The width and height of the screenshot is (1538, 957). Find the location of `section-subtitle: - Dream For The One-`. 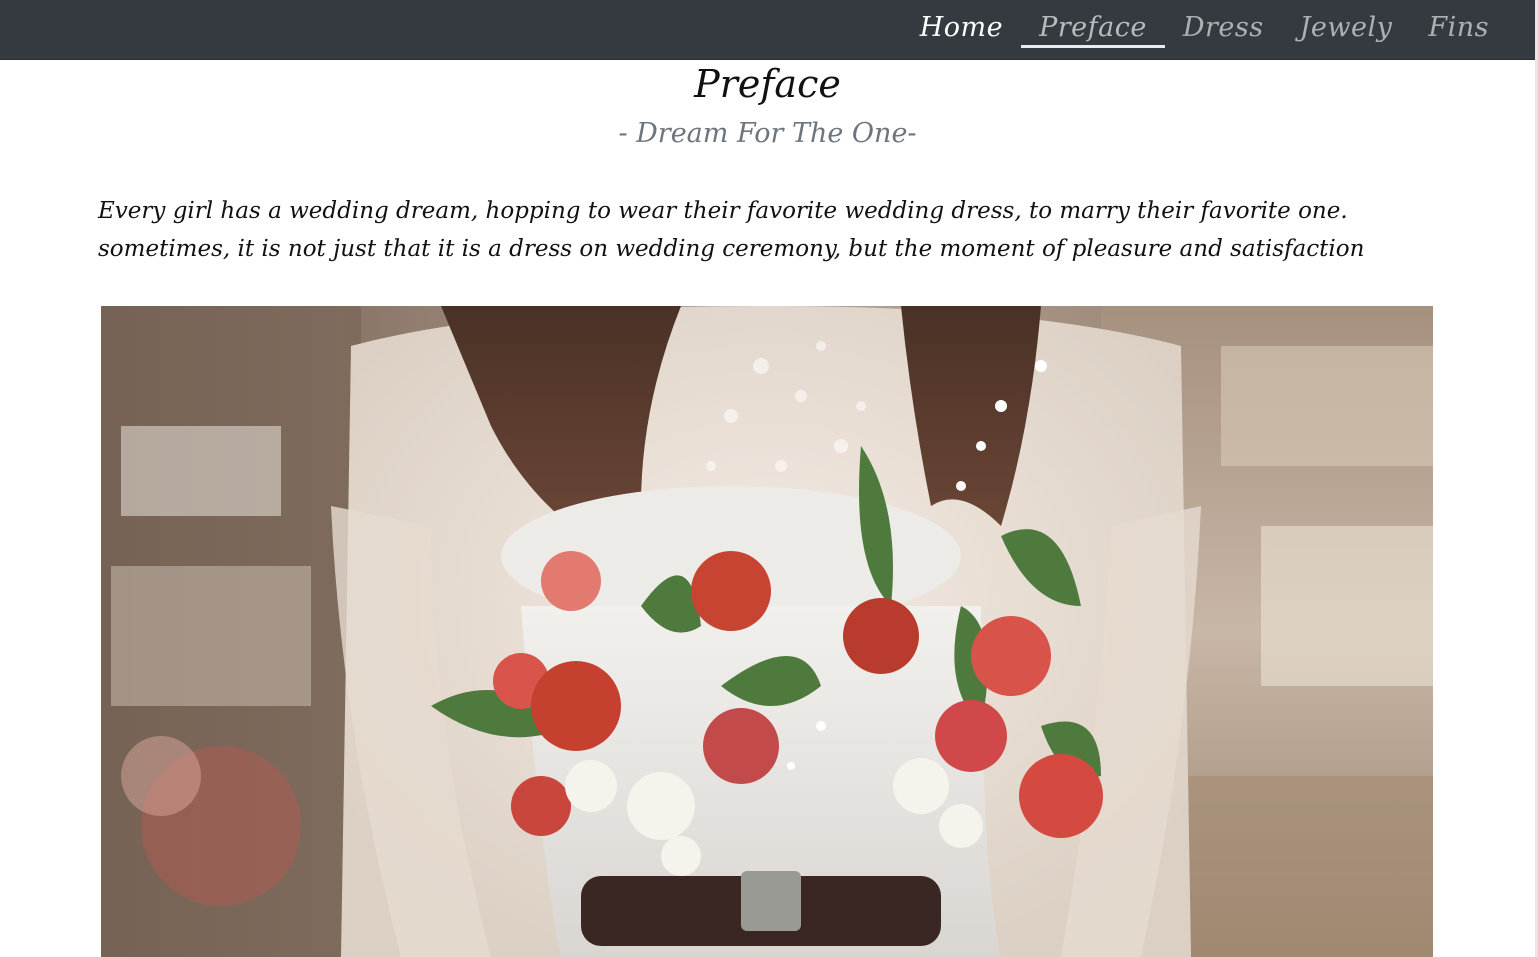

section-subtitle: - Dream For The One- is located at coordinates (767, 133).